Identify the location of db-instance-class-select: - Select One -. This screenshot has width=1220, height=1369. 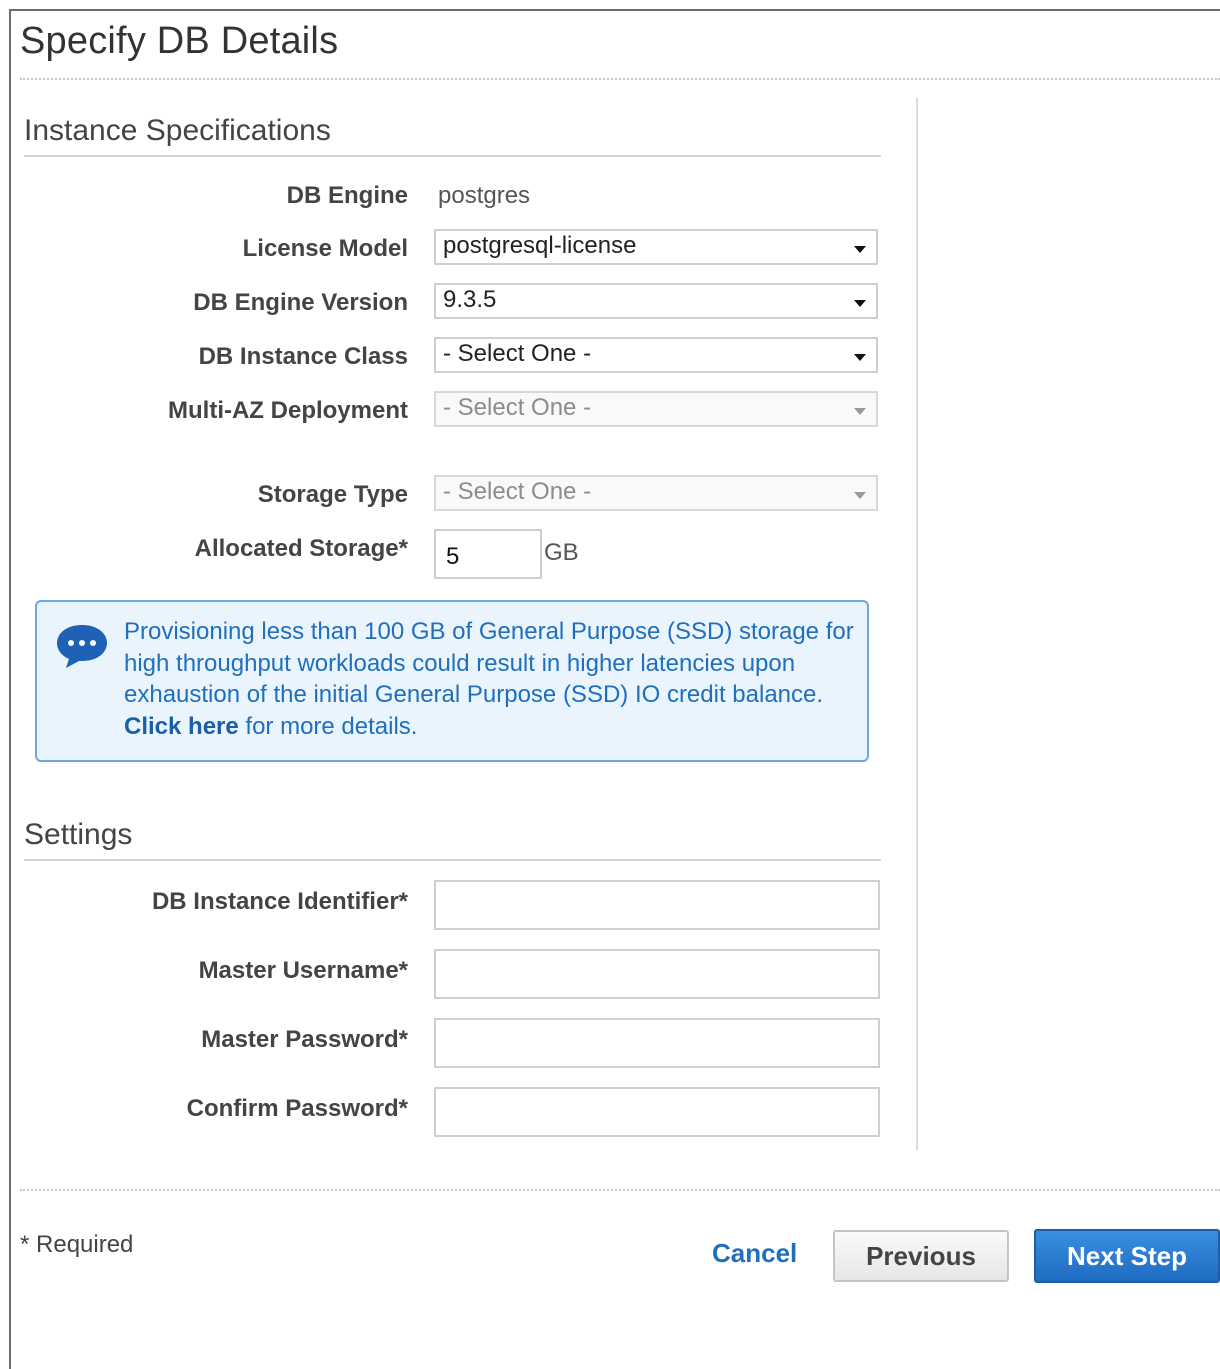
(656, 355).